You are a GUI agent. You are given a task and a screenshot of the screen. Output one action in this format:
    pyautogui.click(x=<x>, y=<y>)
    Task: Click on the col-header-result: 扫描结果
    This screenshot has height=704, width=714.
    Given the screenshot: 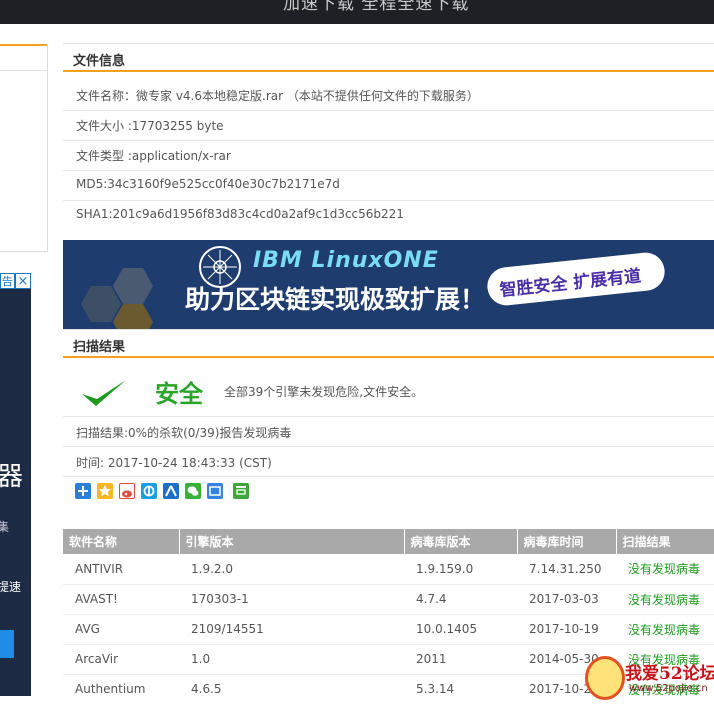 What is the action you would take?
    pyautogui.click(x=665, y=541)
    